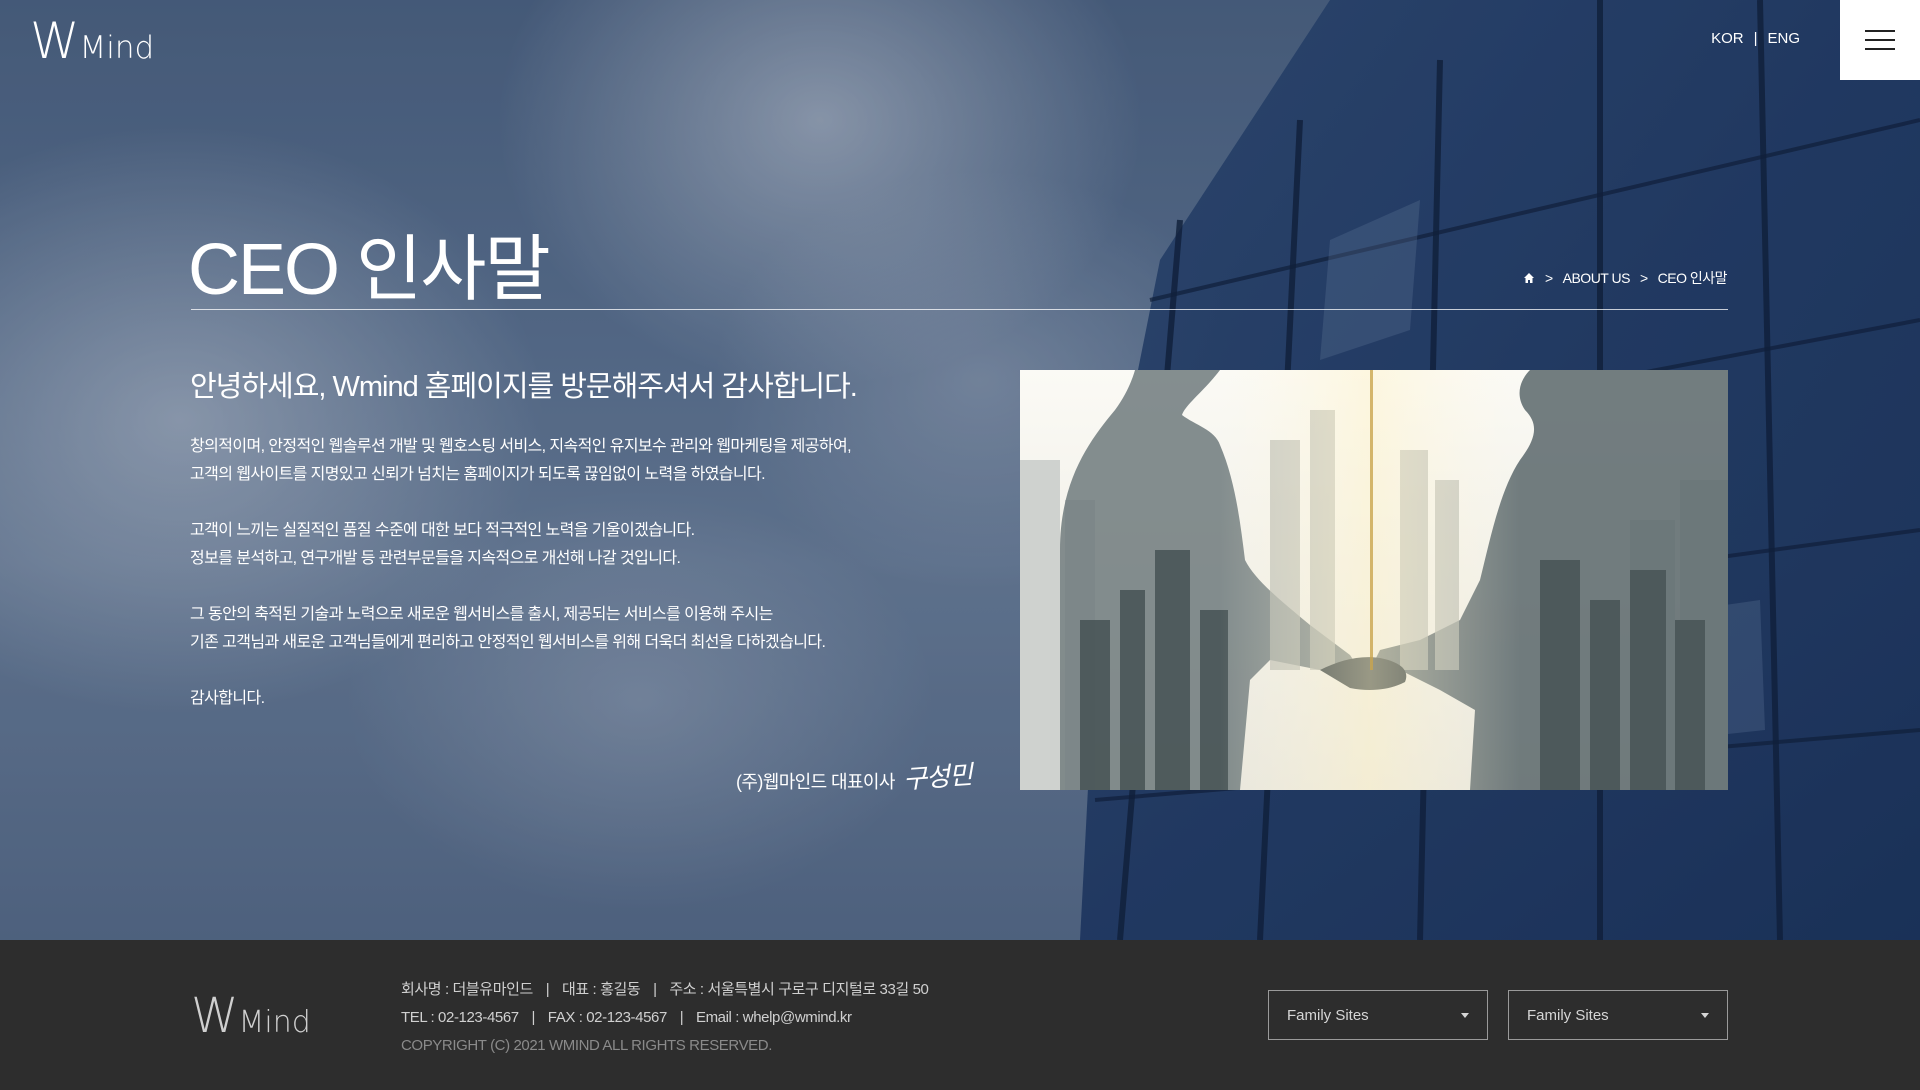 The height and width of the screenshot is (1090, 1920). What do you see at coordinates (601, 989) in the screenshot?
I see `company-ceo: 대표 : 홍길동` at bounding box center [601, 989].